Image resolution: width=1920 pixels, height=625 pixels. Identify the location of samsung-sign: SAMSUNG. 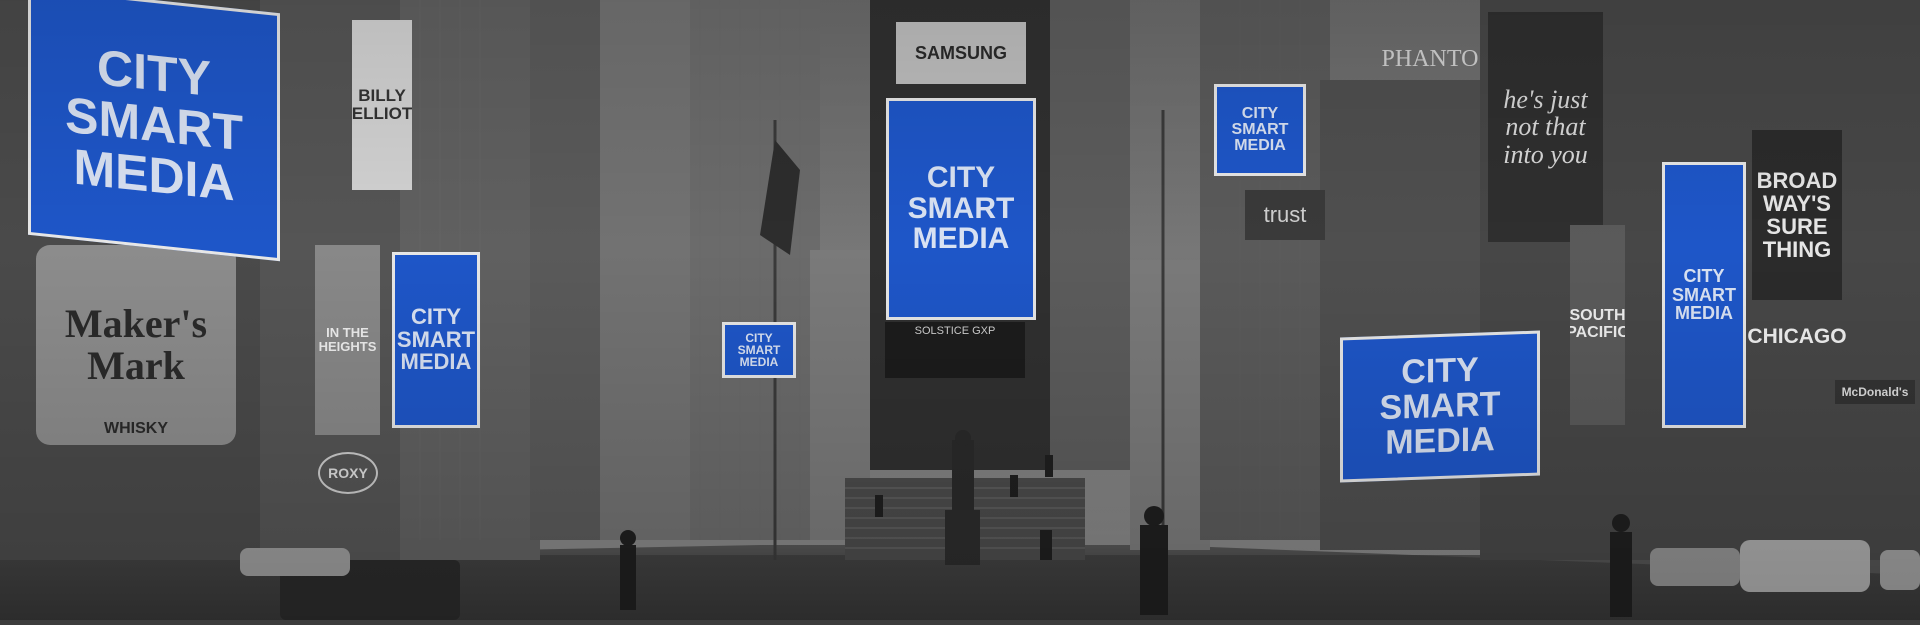
(961, 53).